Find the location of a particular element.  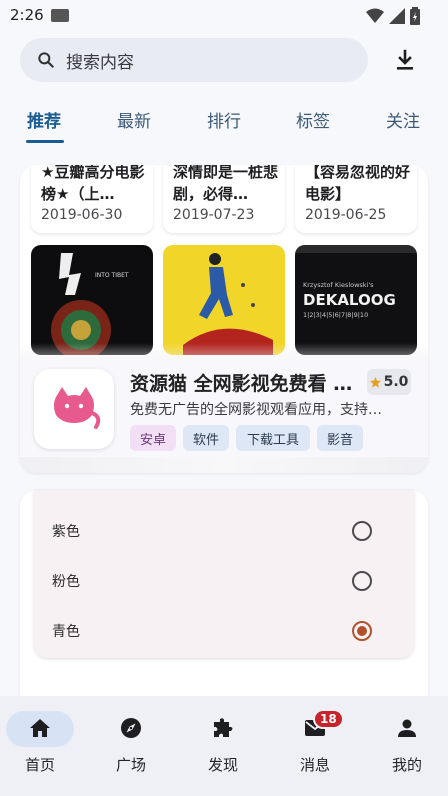

color-label: 青色 is located at coordinates (66, 632).